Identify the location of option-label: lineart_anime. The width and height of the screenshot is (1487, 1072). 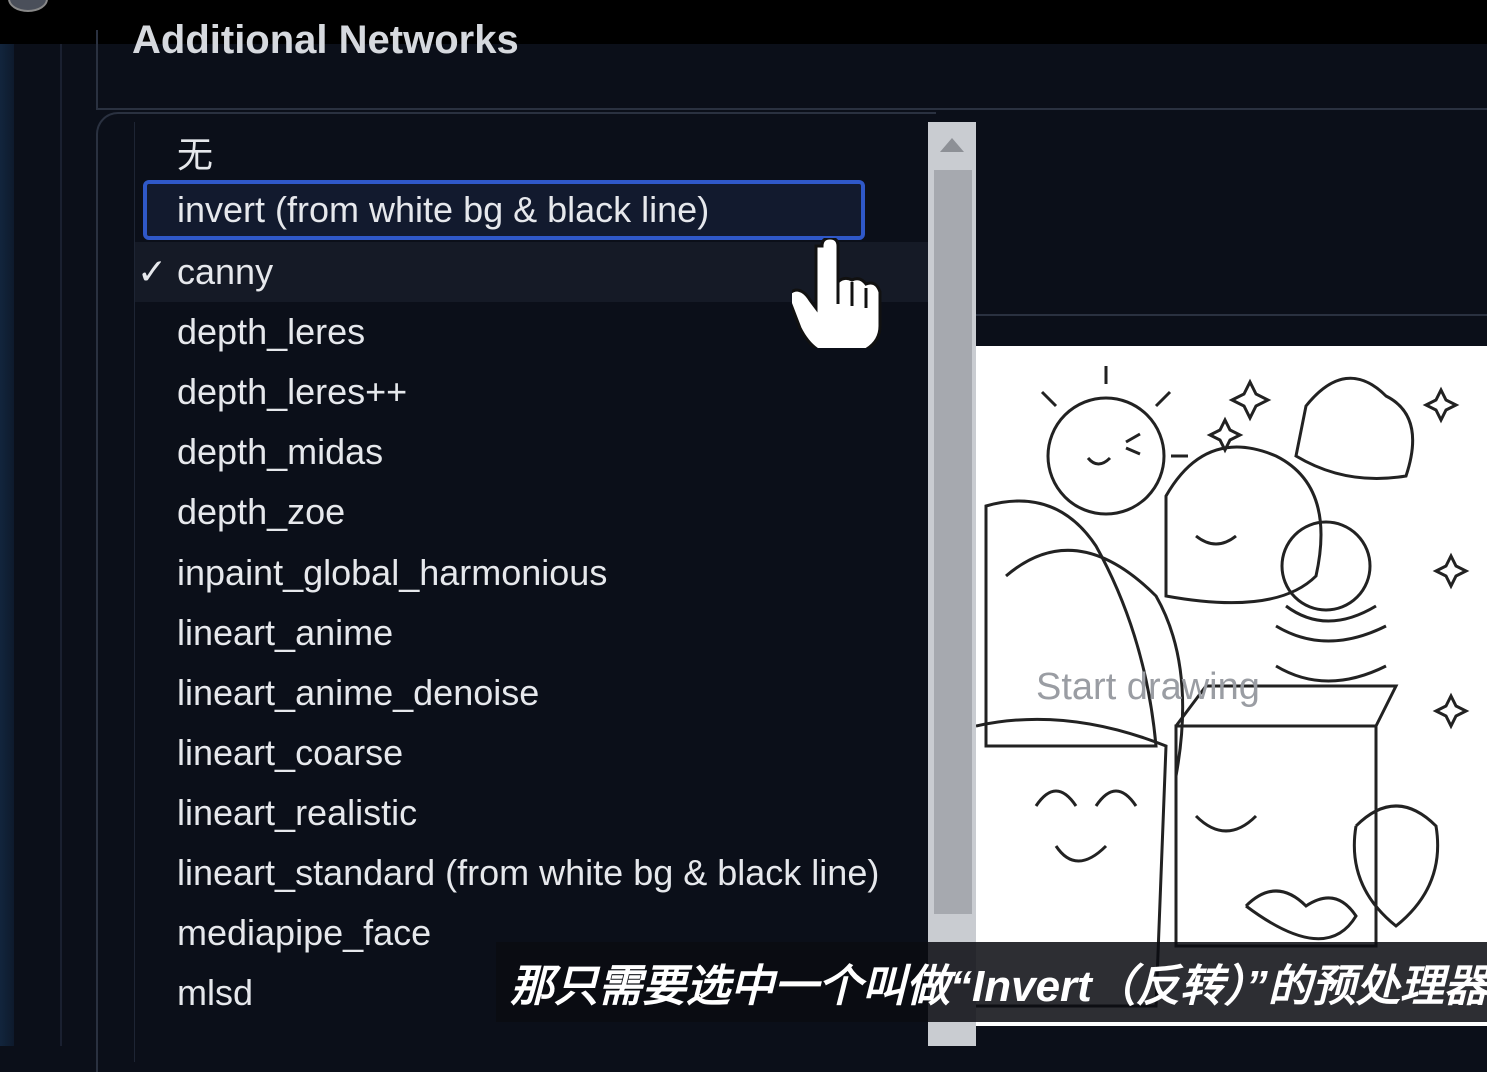
(285, 632).